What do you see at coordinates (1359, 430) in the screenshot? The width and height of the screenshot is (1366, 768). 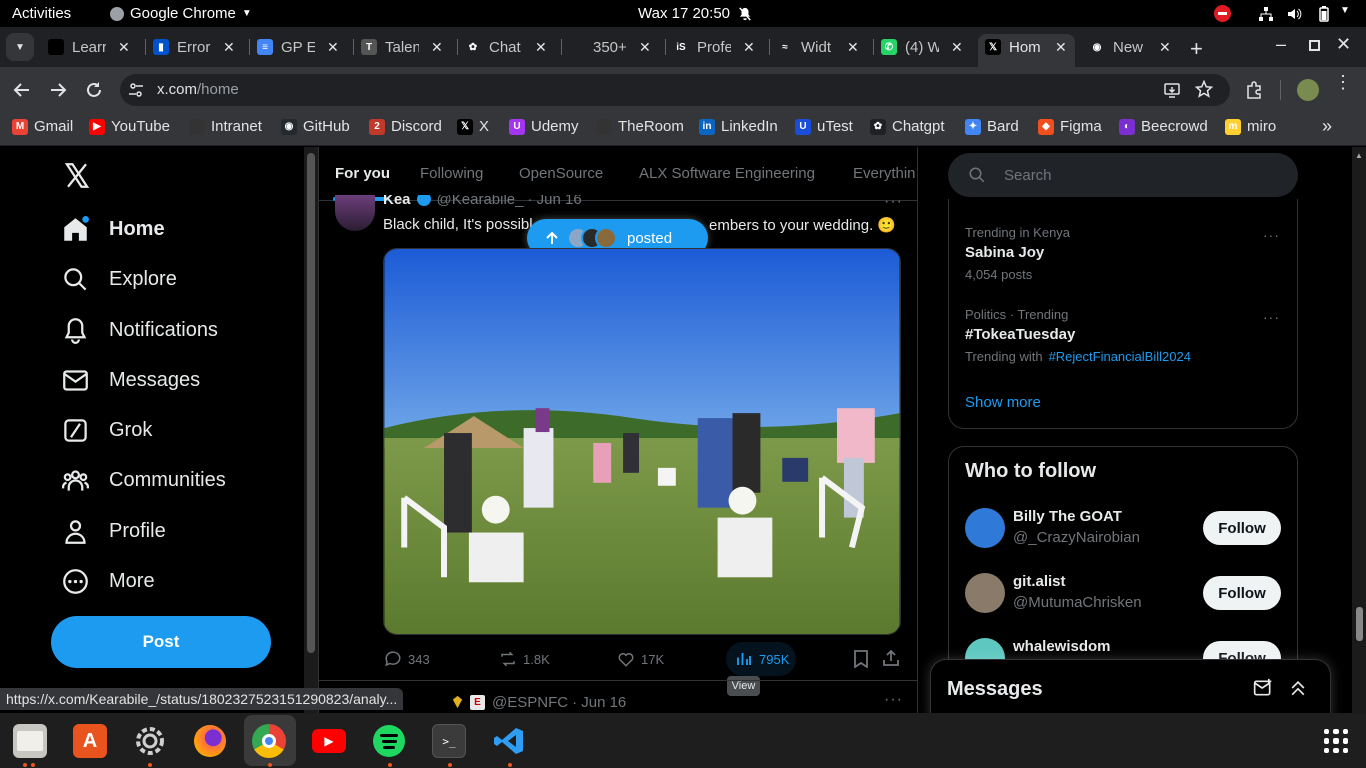 I see `page-scrollbar: ▲` at bounding box center [1359, 430].